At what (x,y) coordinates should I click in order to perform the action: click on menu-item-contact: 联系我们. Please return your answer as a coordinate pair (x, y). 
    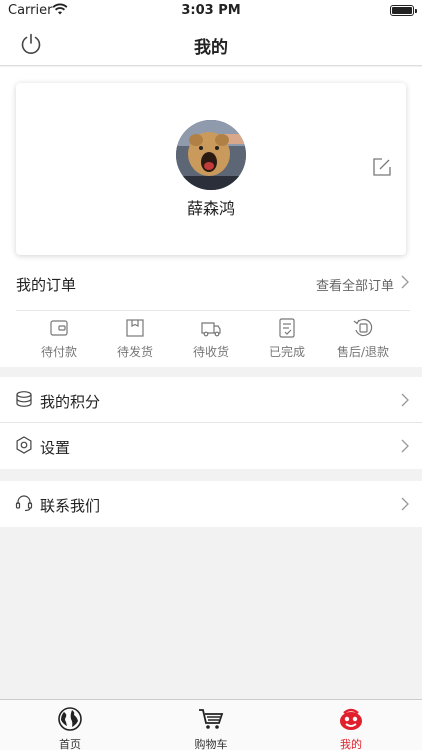
    Looking at the image, I should click on (211, 504).